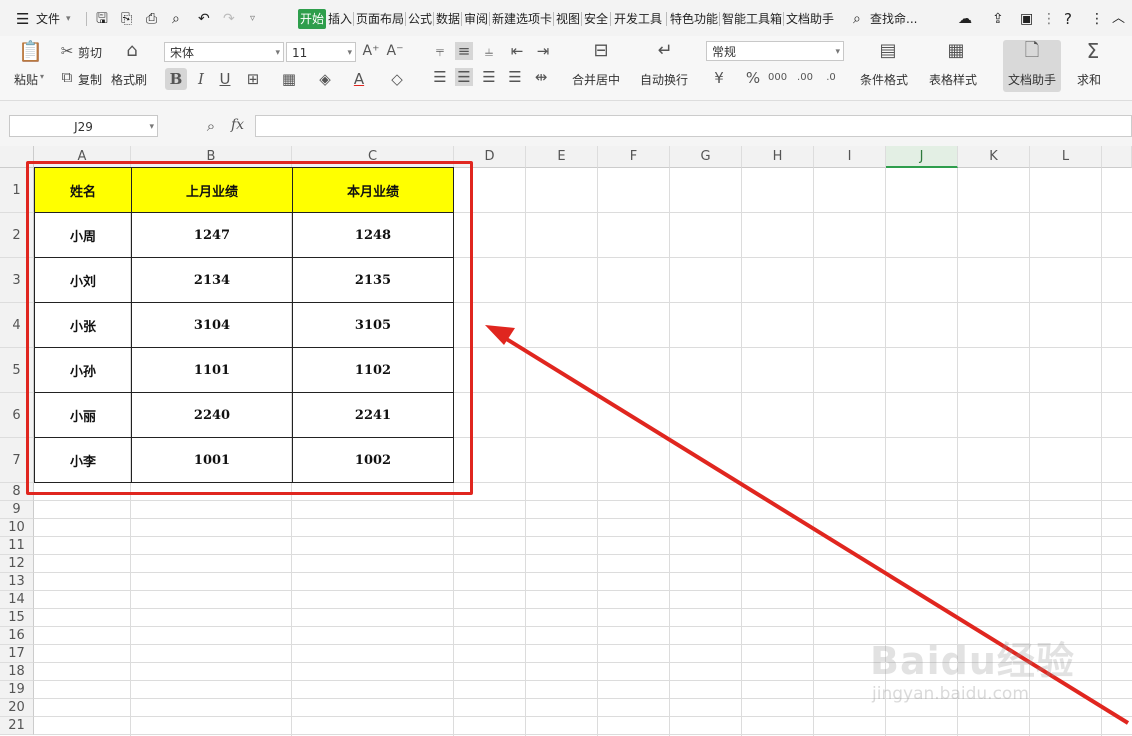  I want to click on watermark-url: jingyan.baidu.com, so click(950, 694).